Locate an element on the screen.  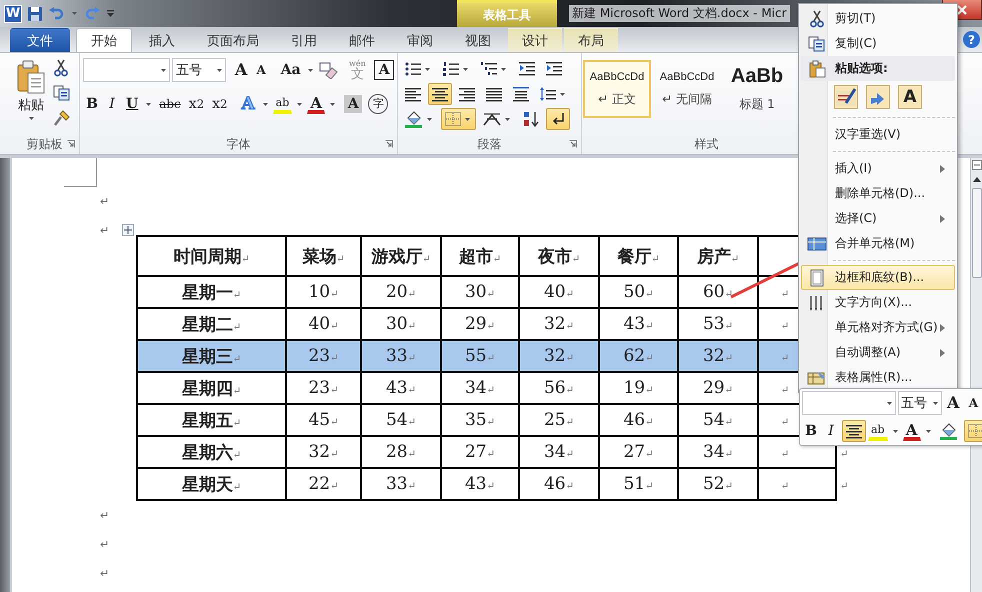
menu-item: 自动调整(A) is located at coordinates (878, 352).